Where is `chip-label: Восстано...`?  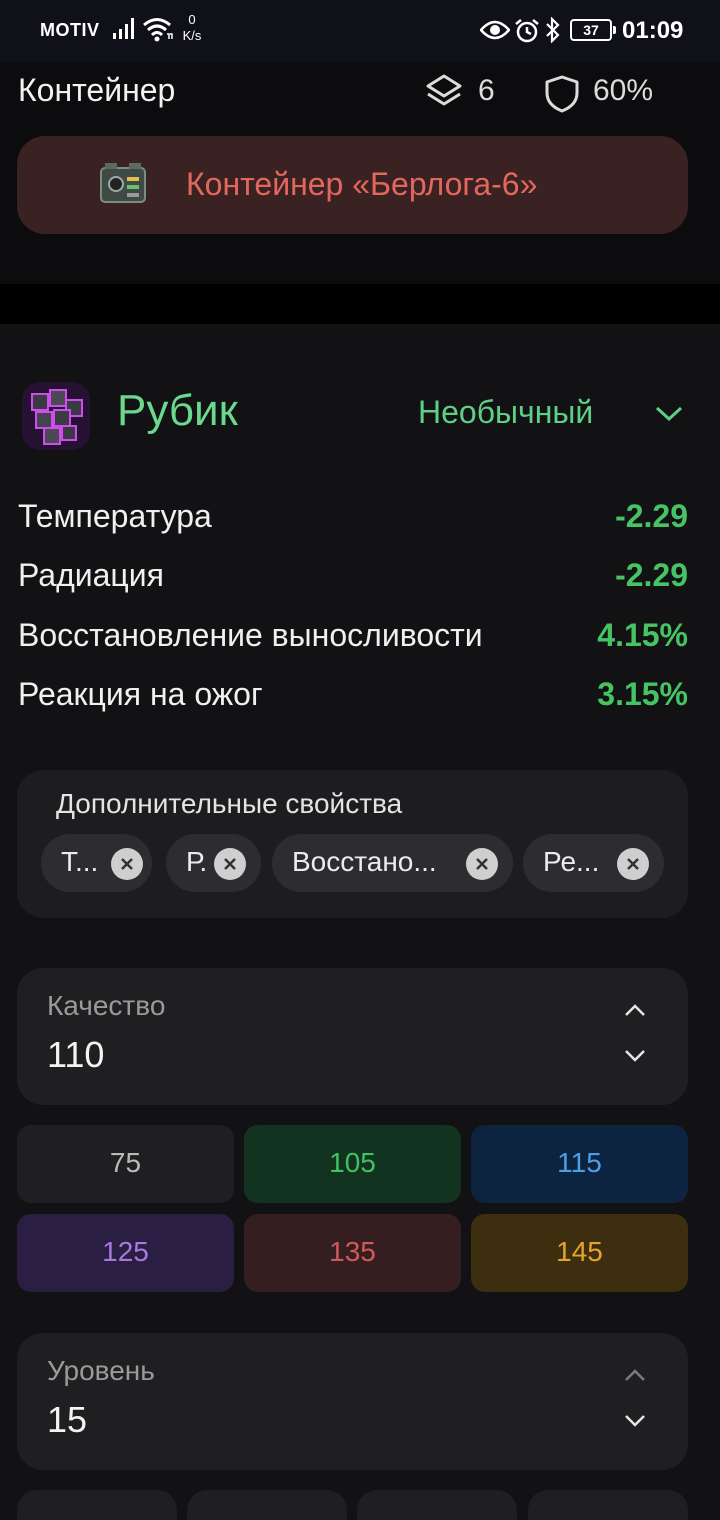 chip-label: Восстано... is located at coordinates (364, 861).